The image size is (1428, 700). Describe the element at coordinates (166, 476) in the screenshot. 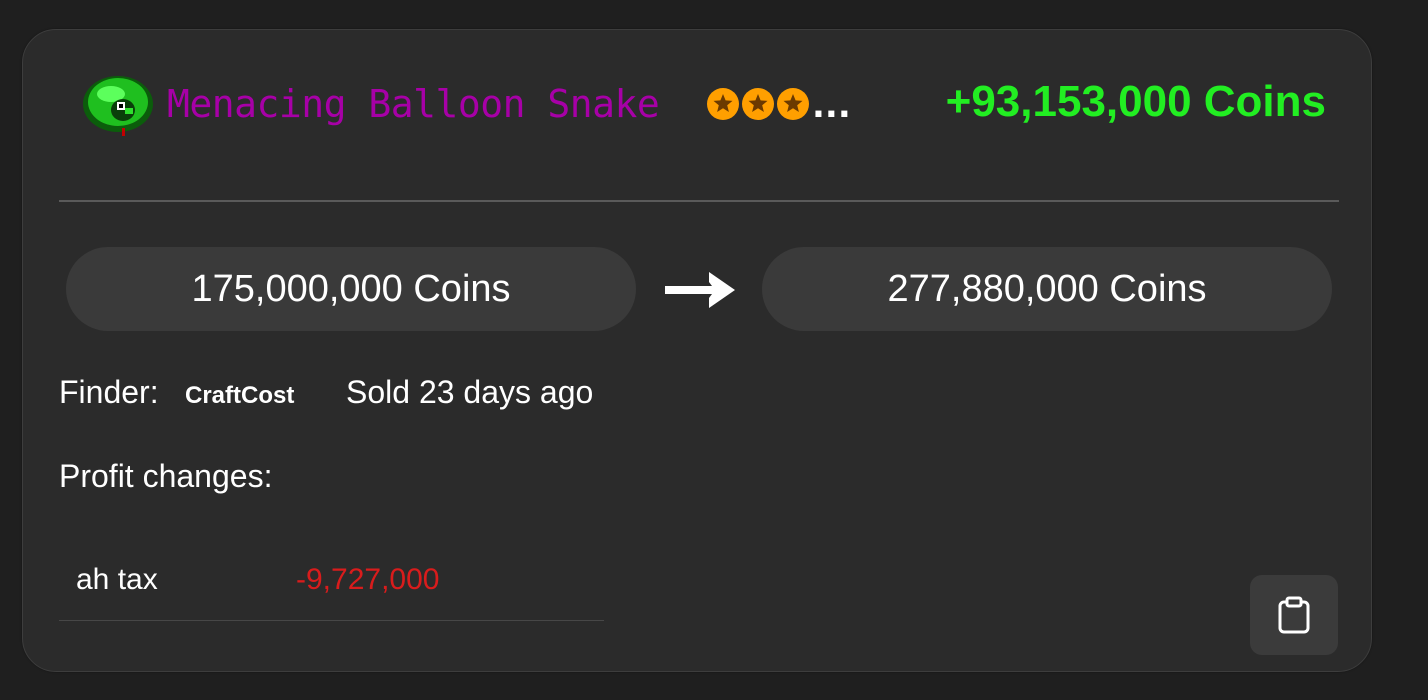

I see `profit-changes-label: Profit changes:` at that location.